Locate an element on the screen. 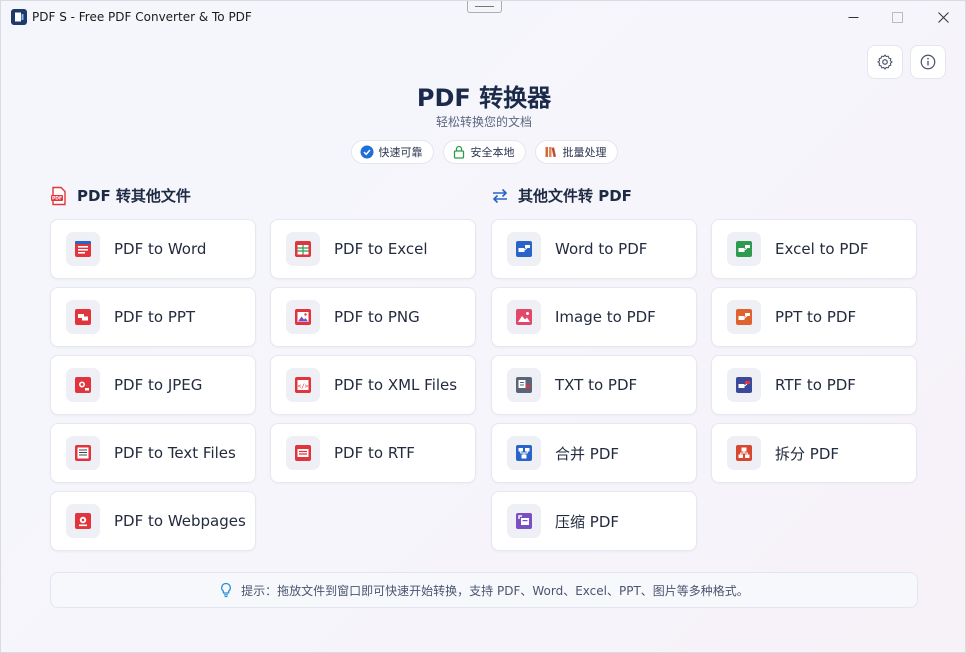  info-icon is located at coordinates (928, 62).